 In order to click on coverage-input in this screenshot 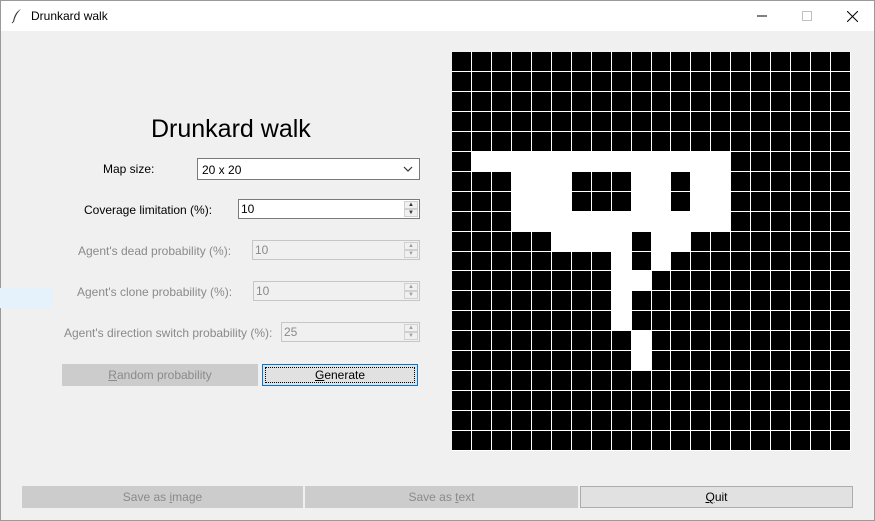, I will do `click(321, 209)`.